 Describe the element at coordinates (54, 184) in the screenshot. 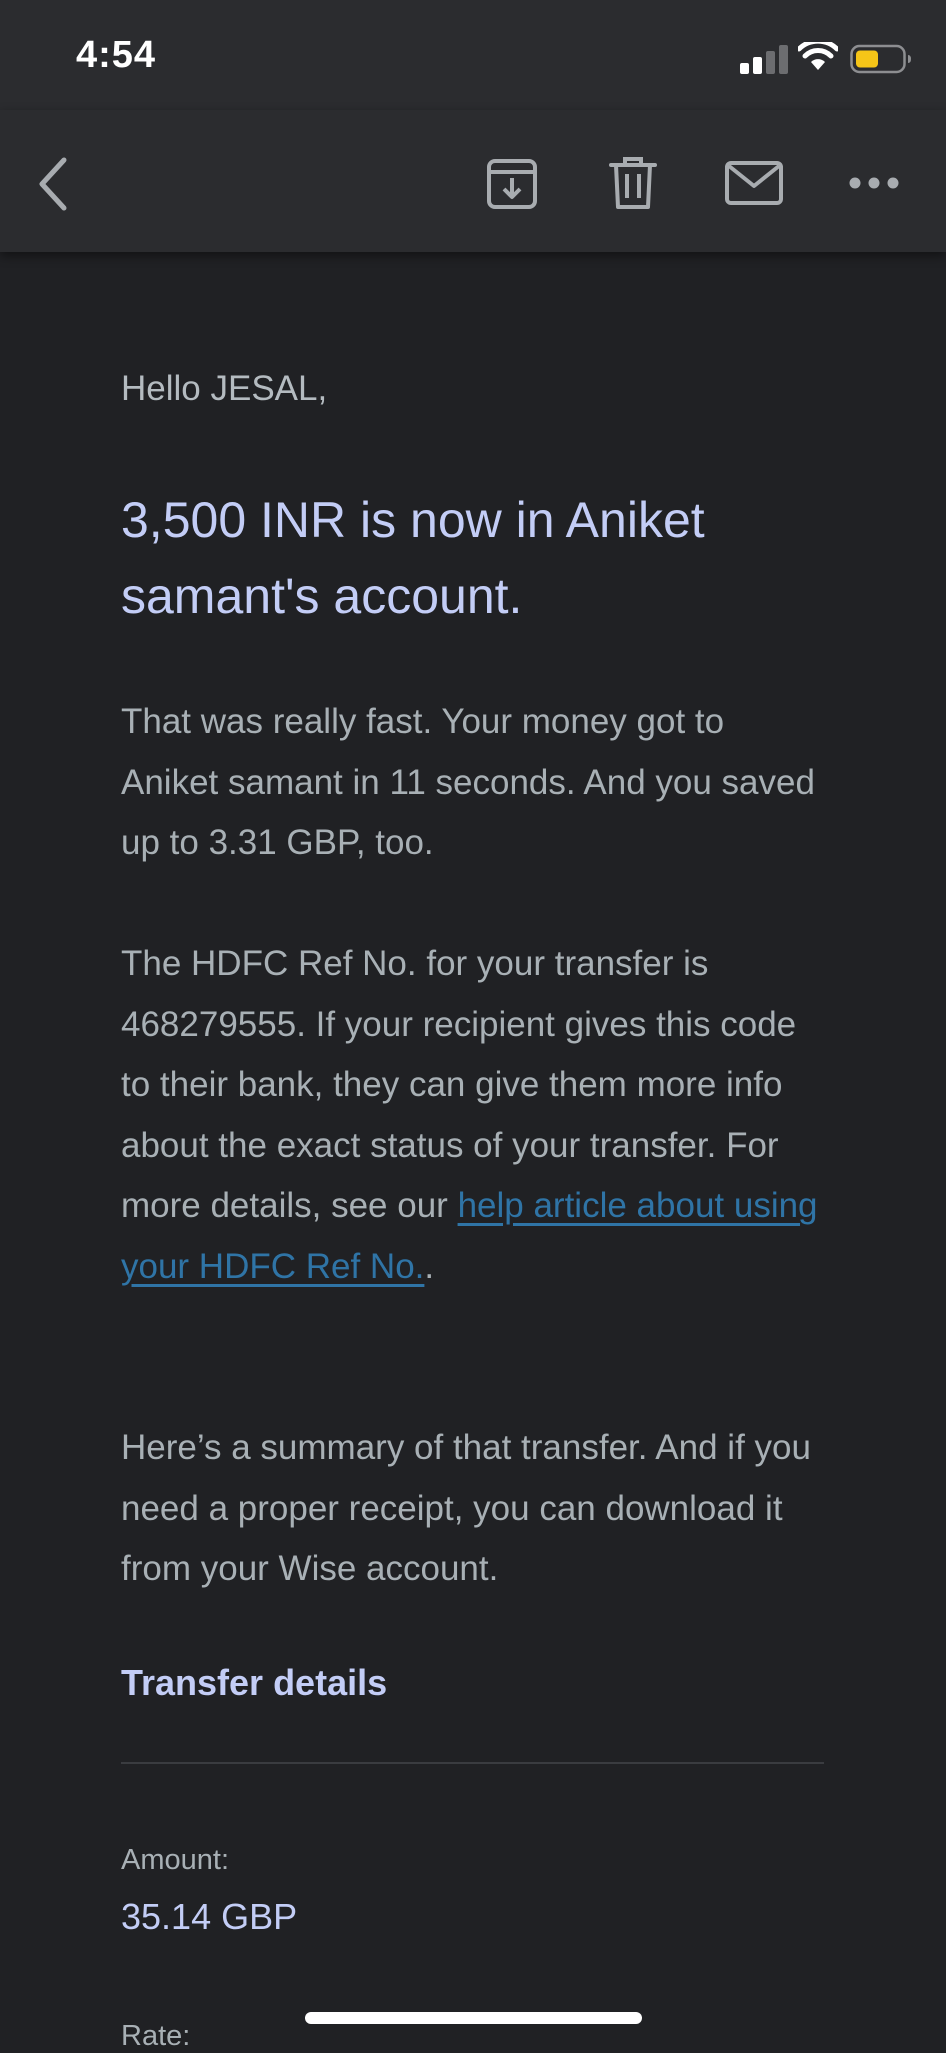

I see `chevron-left-icon` at that location.